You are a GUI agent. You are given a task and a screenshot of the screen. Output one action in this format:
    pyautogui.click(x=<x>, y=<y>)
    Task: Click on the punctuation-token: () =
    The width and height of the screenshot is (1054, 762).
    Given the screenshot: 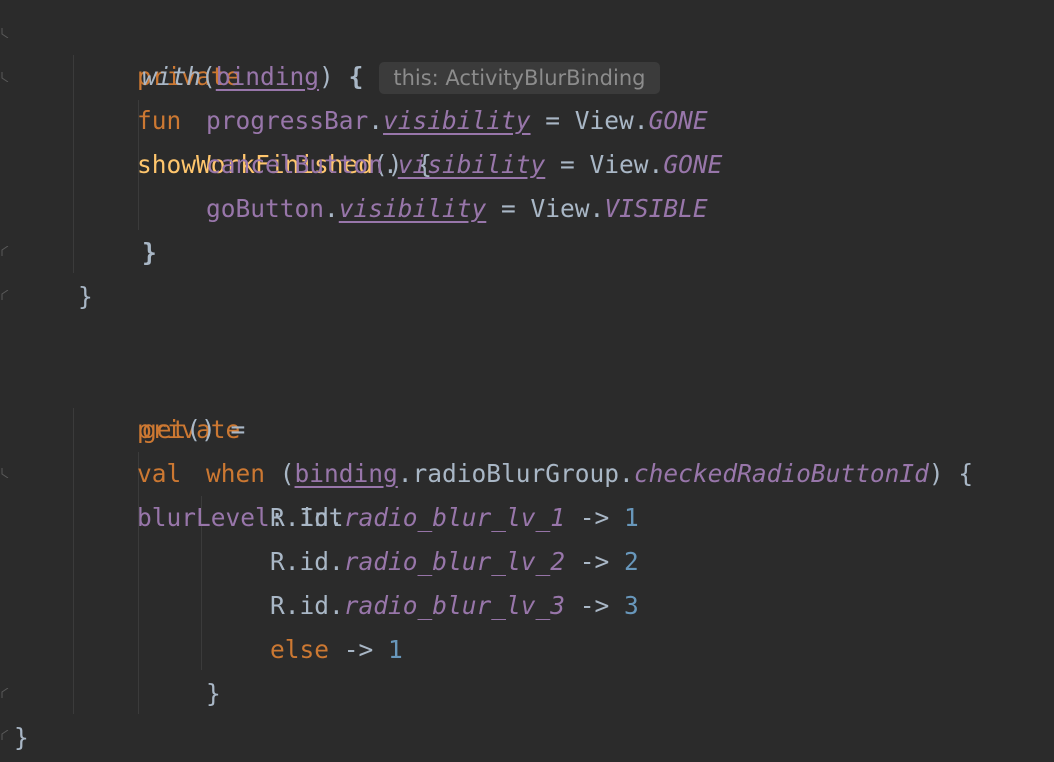 What is the action you would take?
    pyautogui.click(x=216, y=429)
    